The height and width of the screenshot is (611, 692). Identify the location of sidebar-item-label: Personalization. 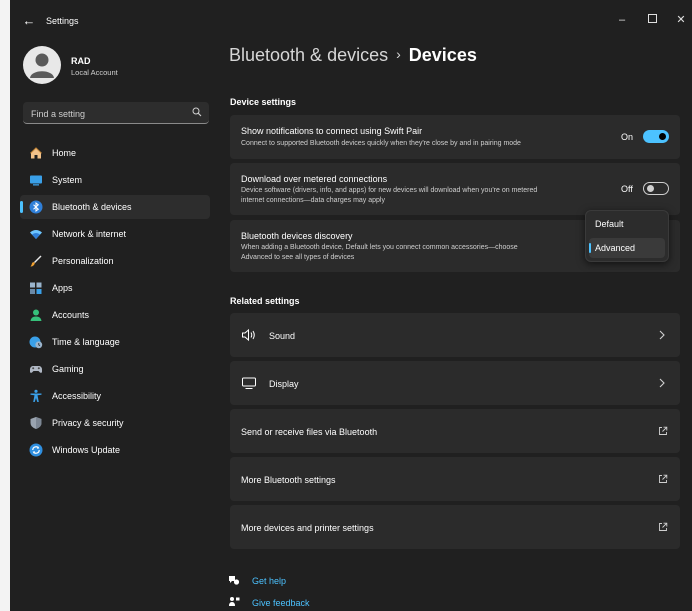
(83, 261).